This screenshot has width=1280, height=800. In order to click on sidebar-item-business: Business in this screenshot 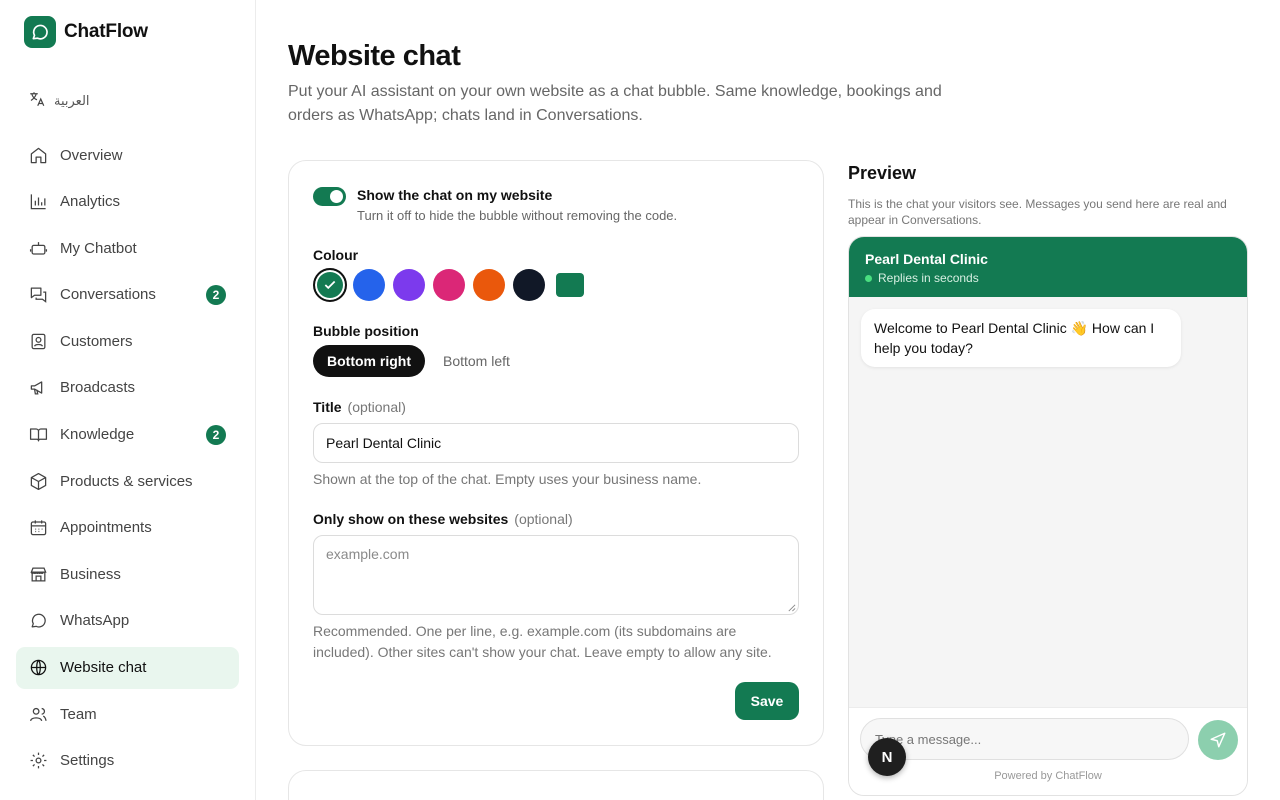, I will do `click(127, 574)`.